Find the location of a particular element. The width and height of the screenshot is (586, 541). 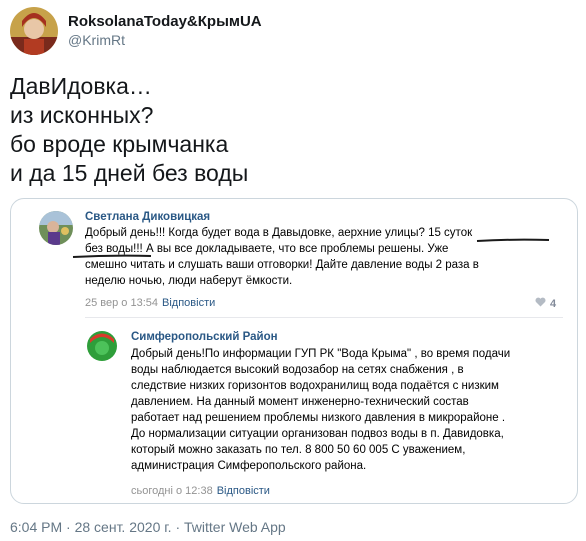

avatar is located at coordinates (34, 31).